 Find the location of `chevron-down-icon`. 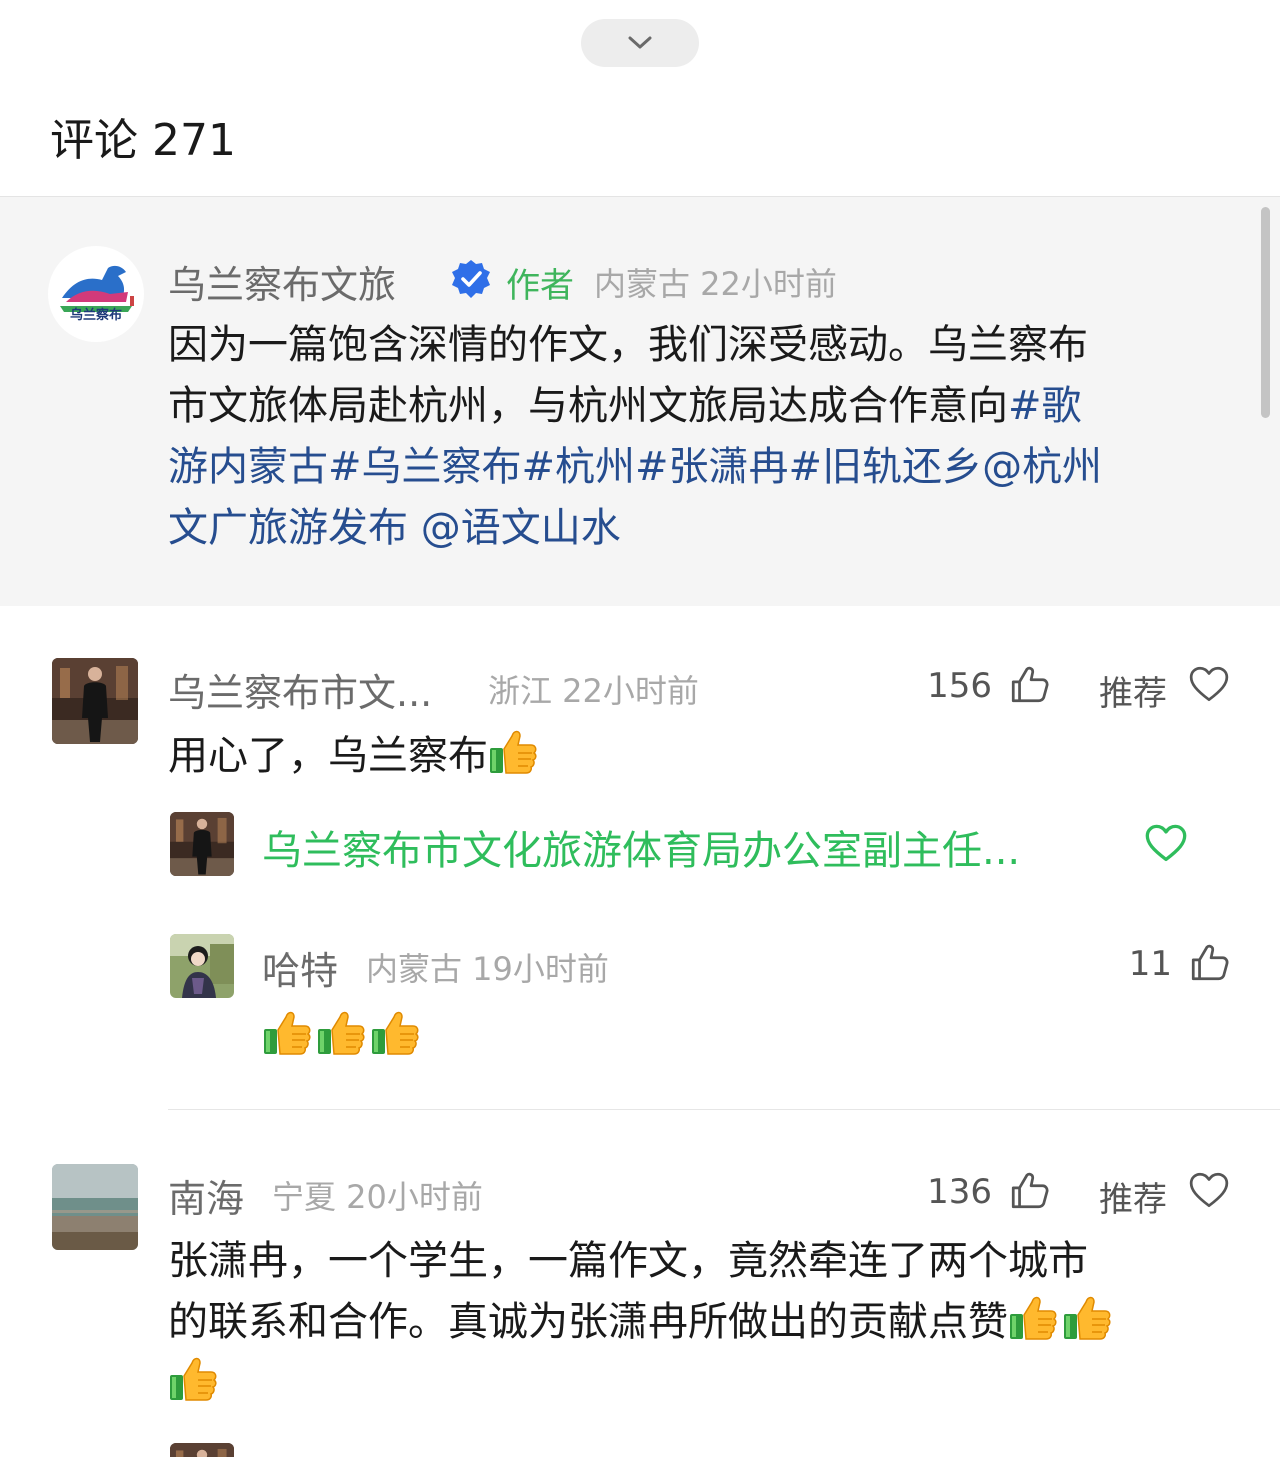

chevron-down-icon is located at coordinates (640, 42).